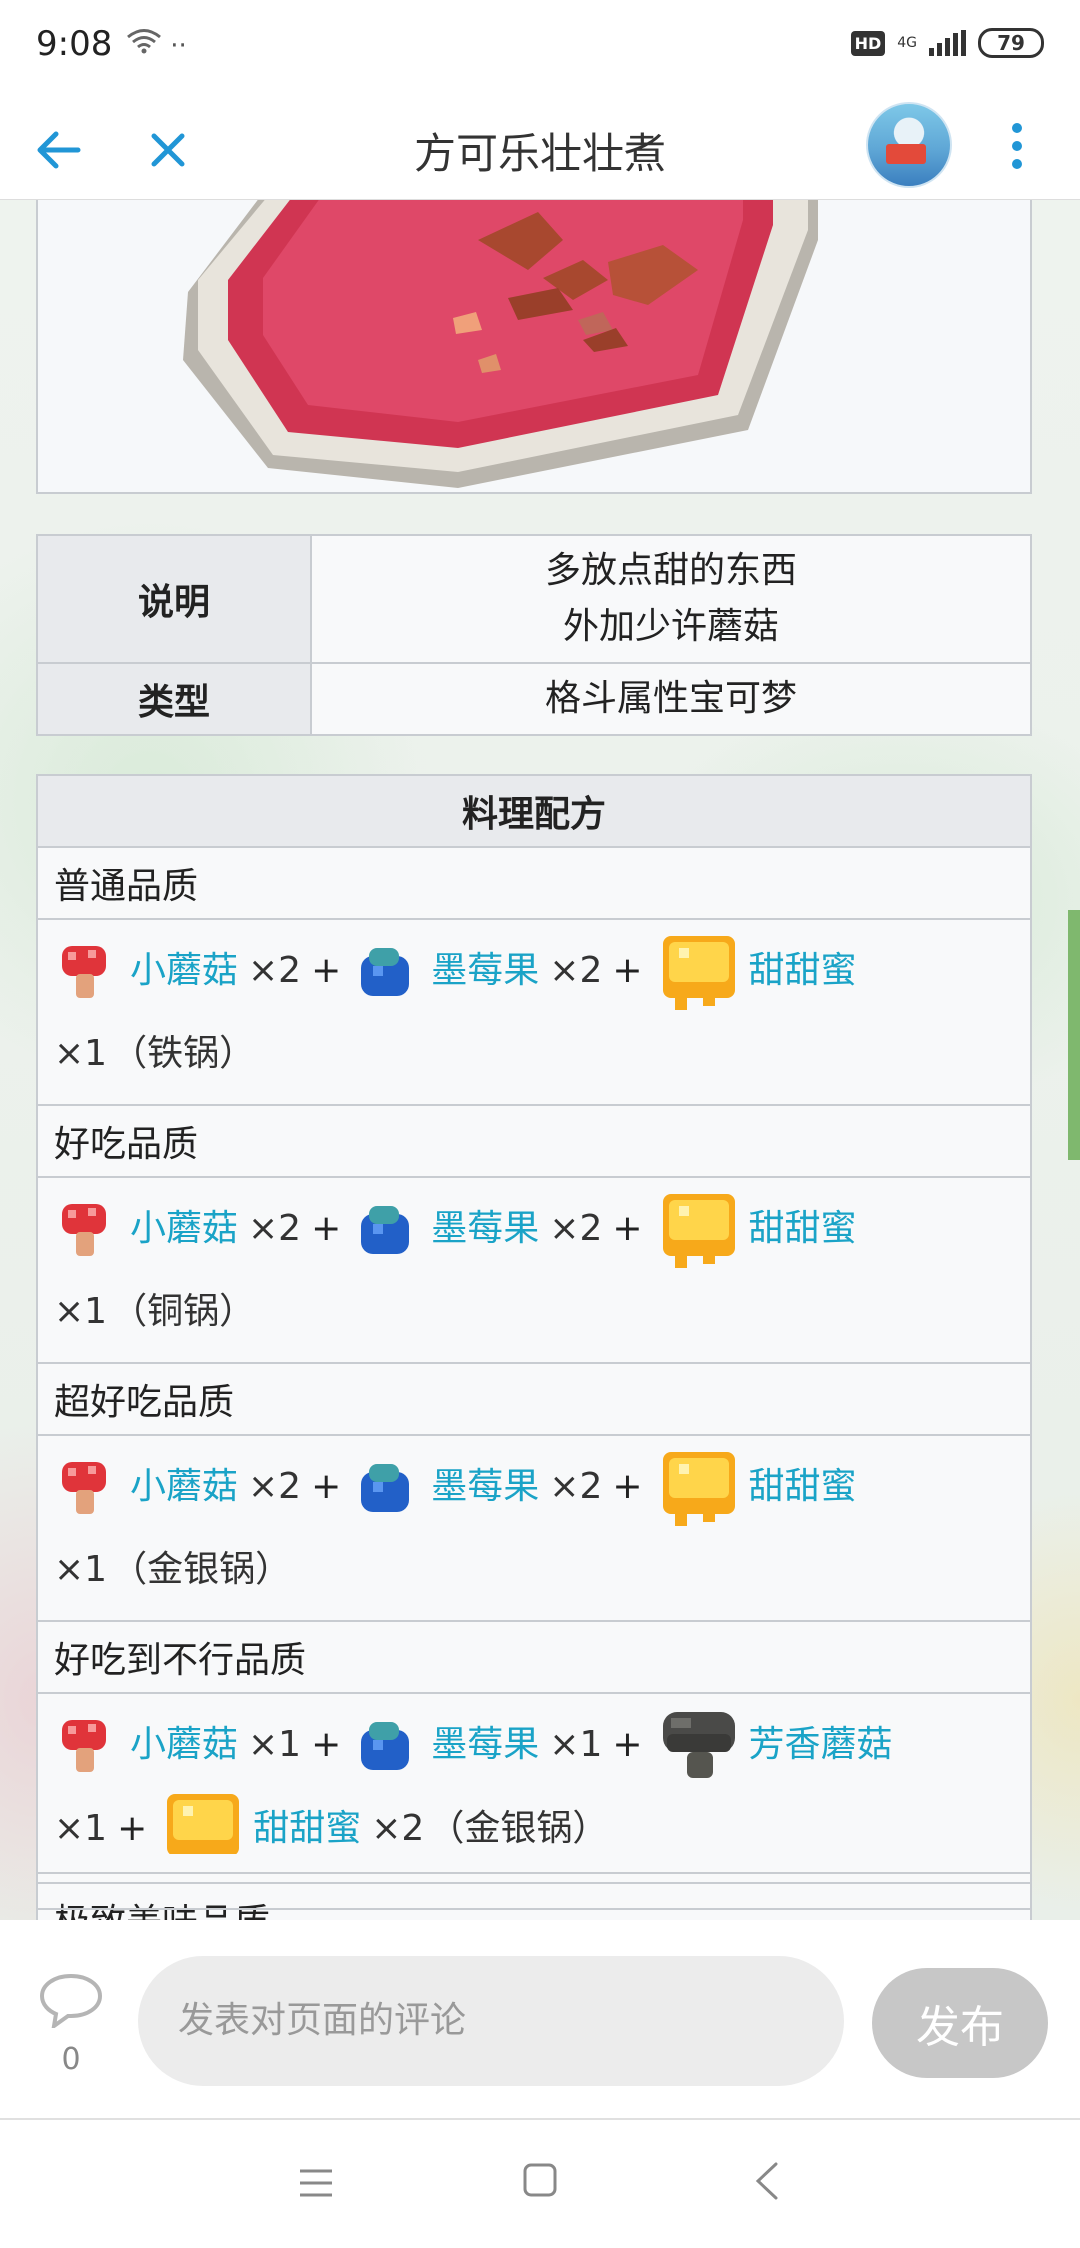 The width and height of the screenshot is (1080, 2248). Describe the element at coordinates (1017, 146) in the screenshot. I see `more-options-icon` at that location.